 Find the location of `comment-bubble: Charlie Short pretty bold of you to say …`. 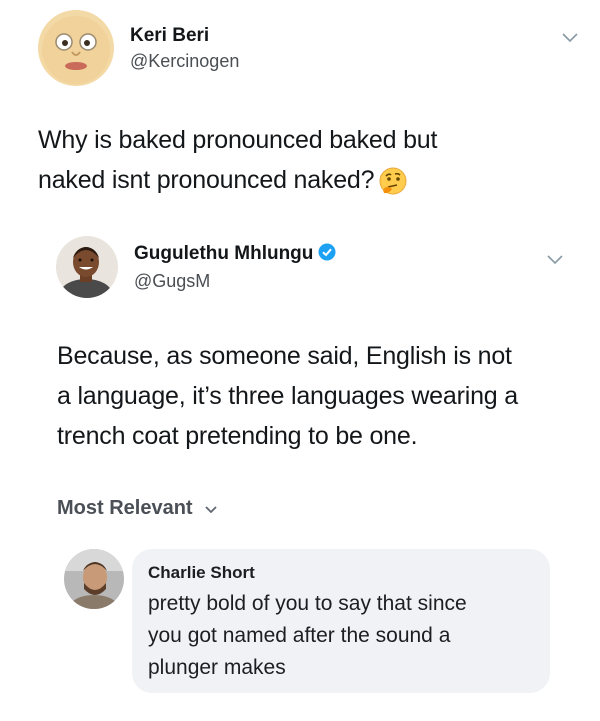

comment-bubble: Charlie Short pretty bold of you to say … is located at coordinates (341, 621).